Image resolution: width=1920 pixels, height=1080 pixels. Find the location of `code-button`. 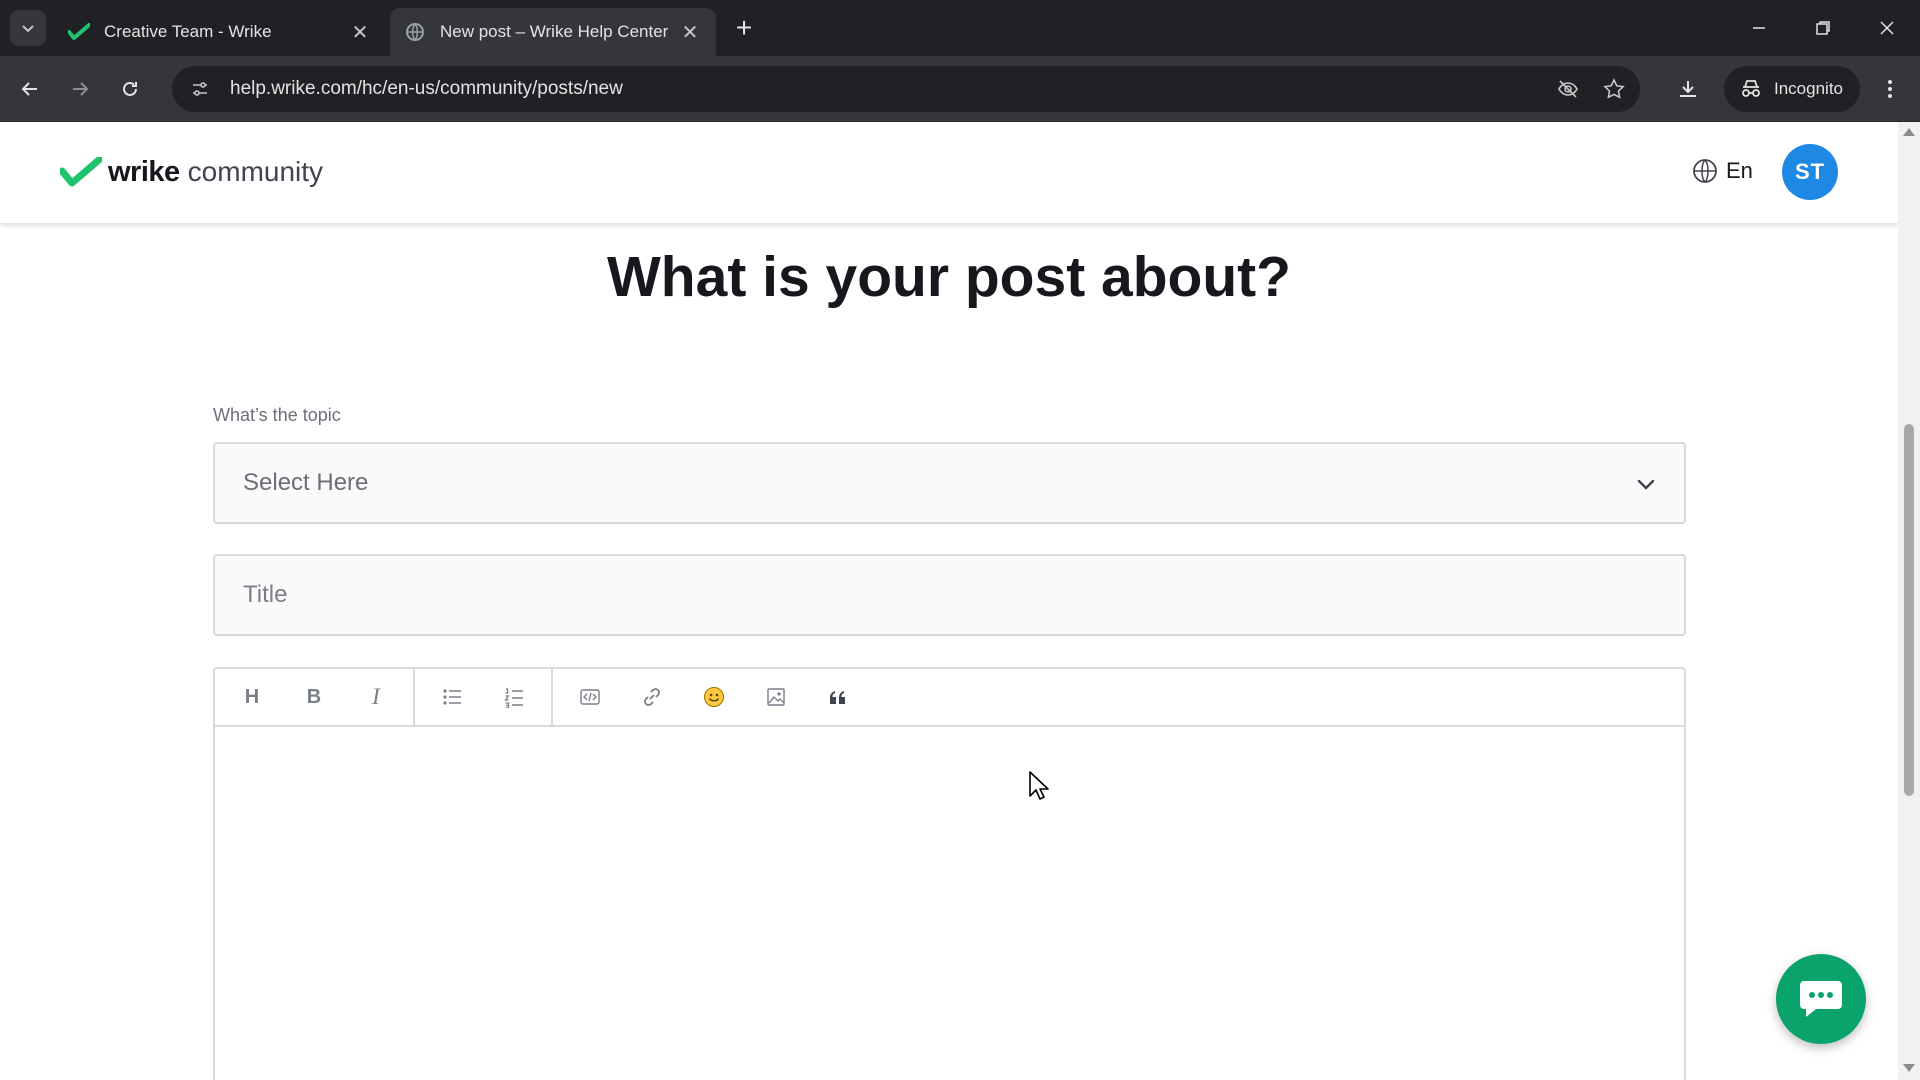

code-button is located at coordinates (590, 697).